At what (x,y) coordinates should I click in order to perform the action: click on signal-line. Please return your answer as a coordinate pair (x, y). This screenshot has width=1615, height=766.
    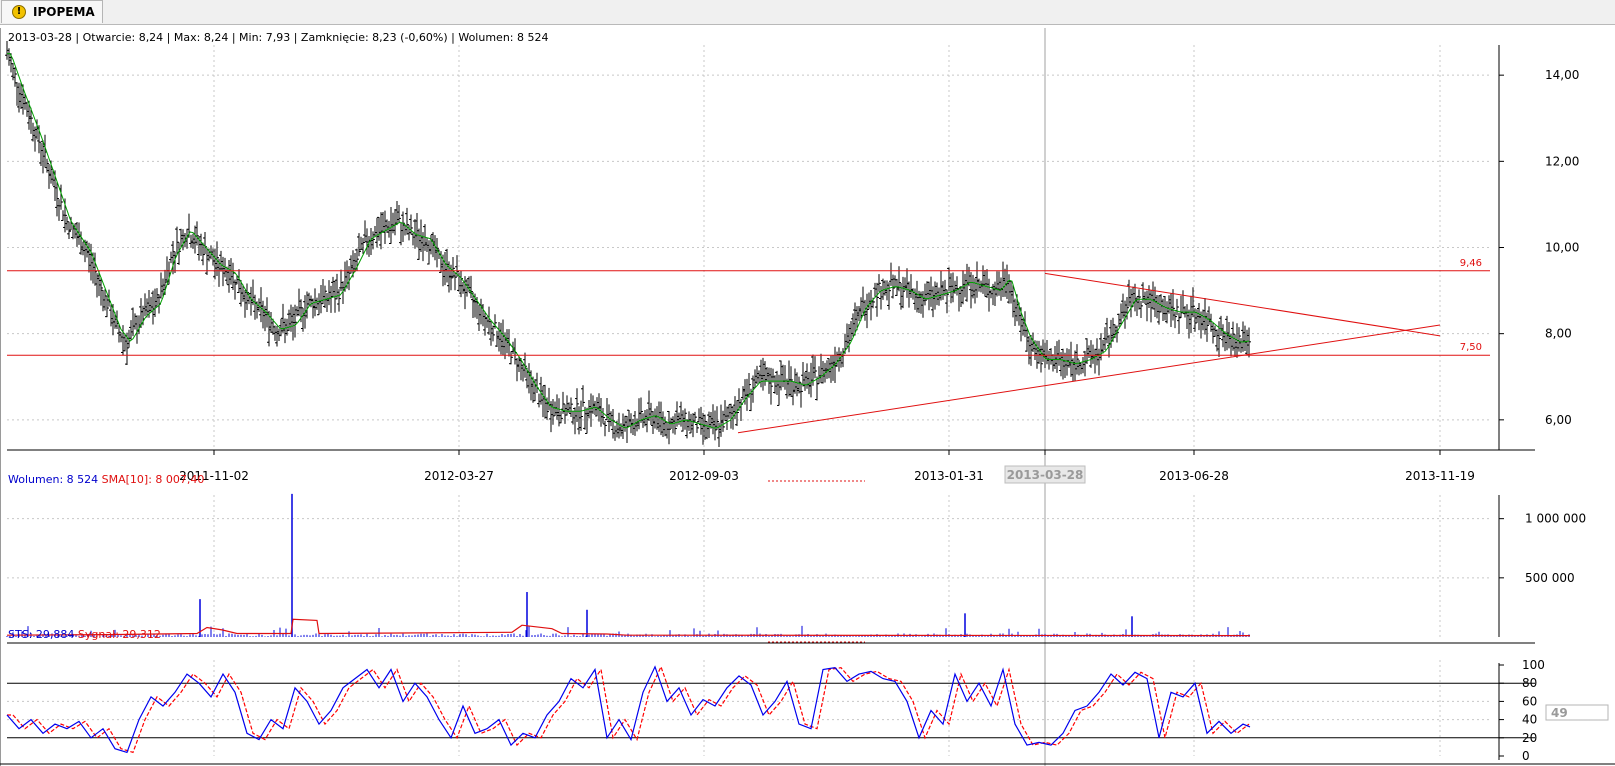
    Looking at the image, I should click on (628, 709).